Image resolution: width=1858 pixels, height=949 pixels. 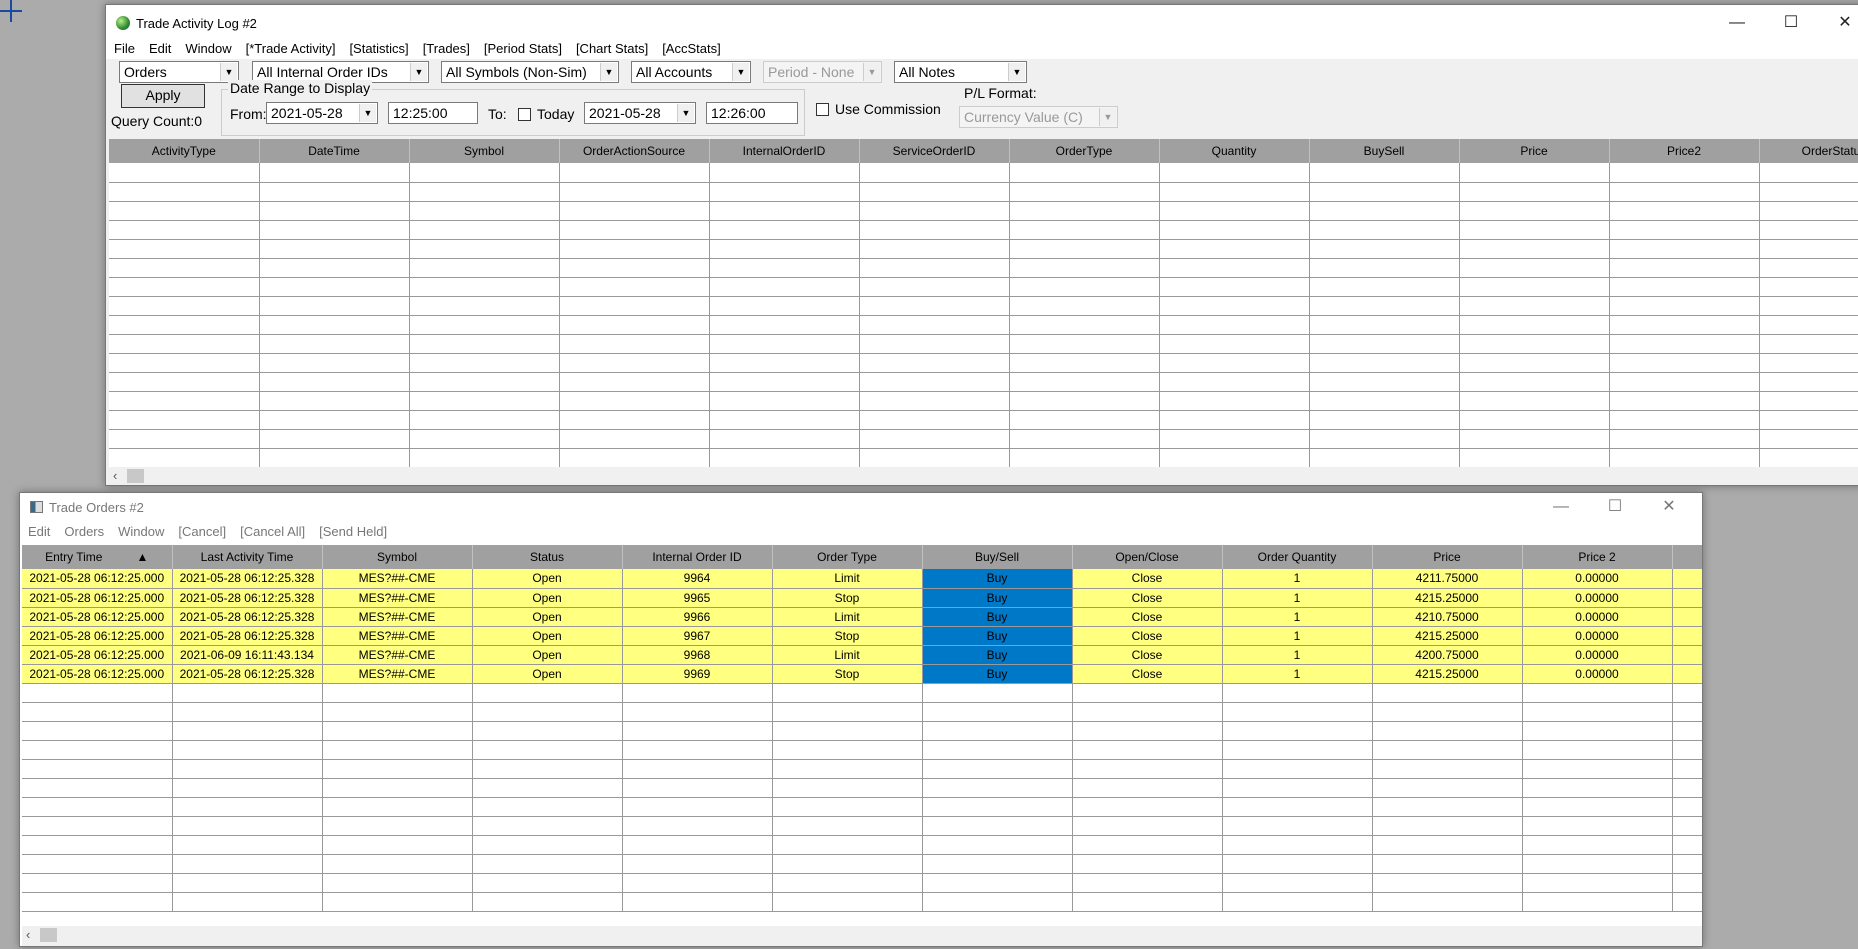 I want to click on column-header: Price 2, so click(x=1597, y=557).